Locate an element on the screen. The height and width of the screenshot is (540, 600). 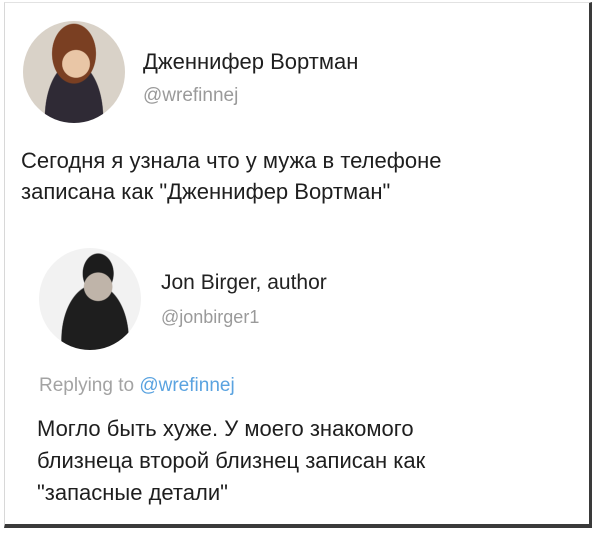
user-handle: @jonbirger1 is located at coordinates (210, 317).